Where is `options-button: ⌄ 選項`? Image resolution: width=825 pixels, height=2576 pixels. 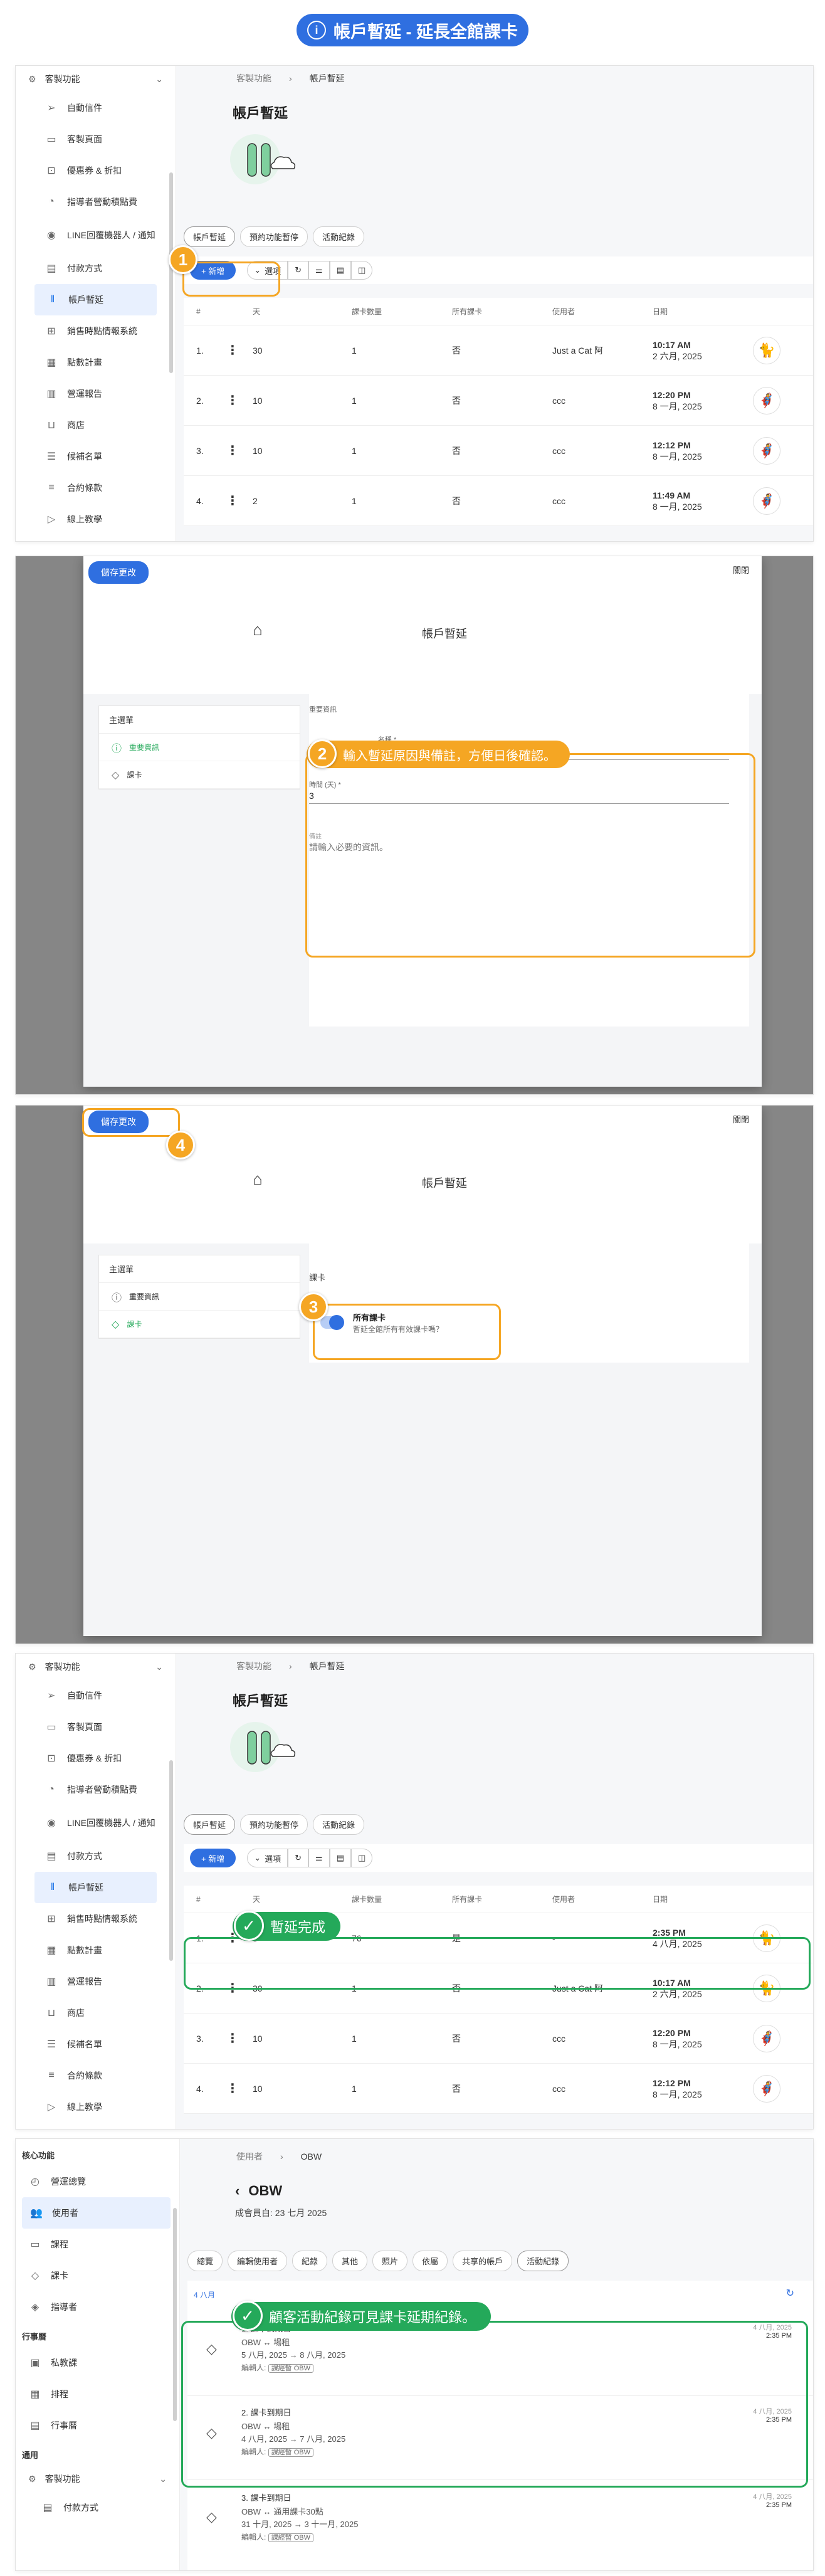 options-button: ⌄ 選項 is located at coordinates (268, 1858).